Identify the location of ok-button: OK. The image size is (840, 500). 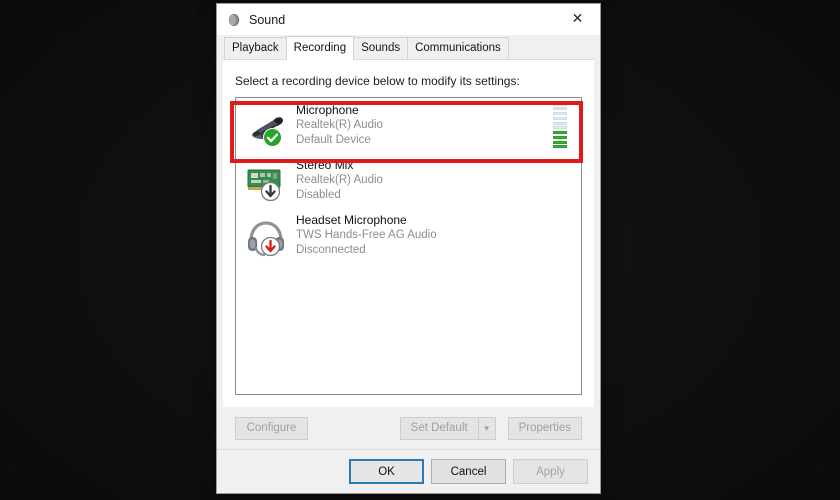
(386, 471).